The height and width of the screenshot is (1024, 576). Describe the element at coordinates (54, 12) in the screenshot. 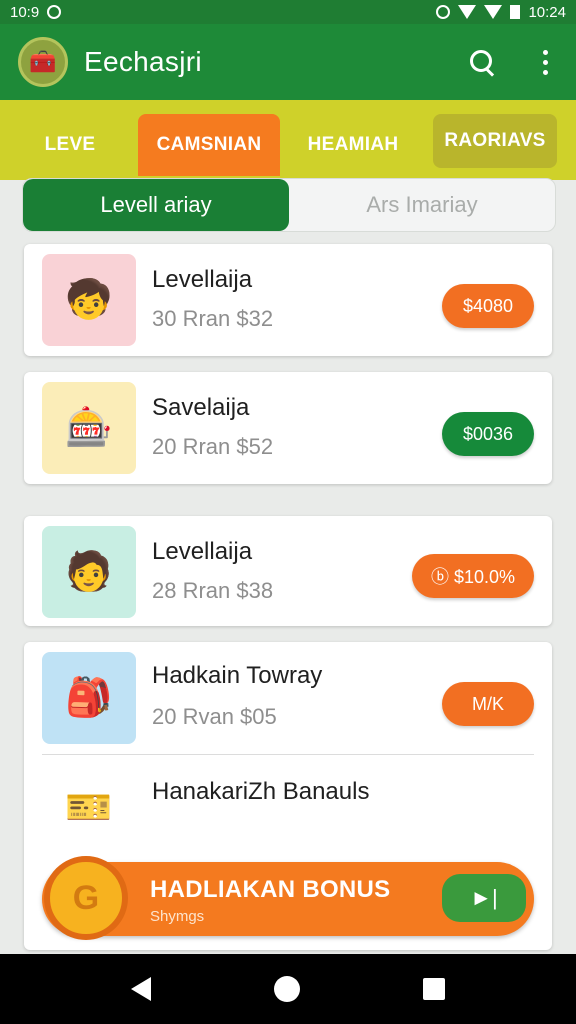

I see `notification-icon` at that location.